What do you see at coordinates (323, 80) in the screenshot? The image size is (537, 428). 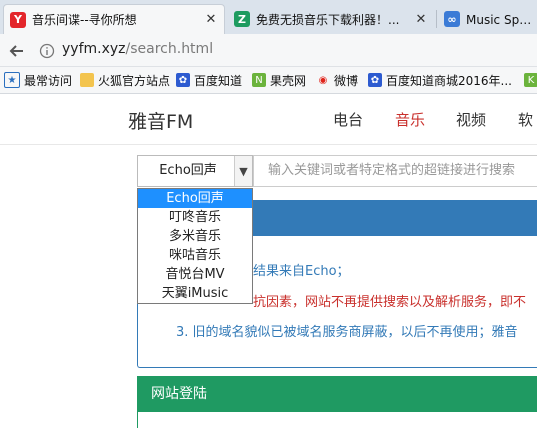 I see `weibo-icon: ◉` at bounding box center [323, 80].